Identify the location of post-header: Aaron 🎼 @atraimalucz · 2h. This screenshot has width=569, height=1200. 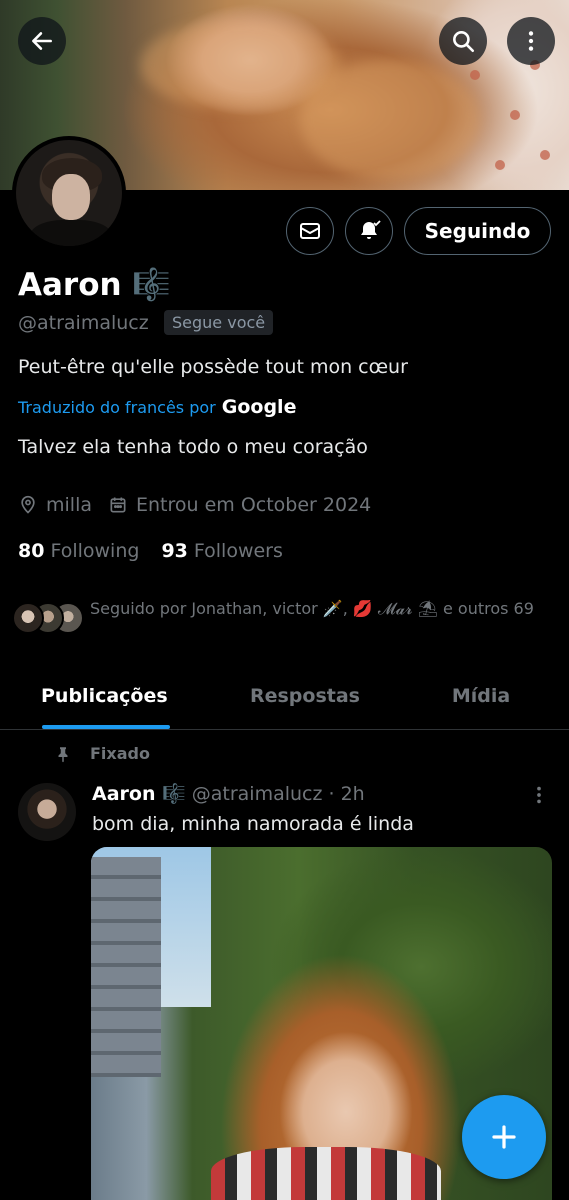
(228, 794).